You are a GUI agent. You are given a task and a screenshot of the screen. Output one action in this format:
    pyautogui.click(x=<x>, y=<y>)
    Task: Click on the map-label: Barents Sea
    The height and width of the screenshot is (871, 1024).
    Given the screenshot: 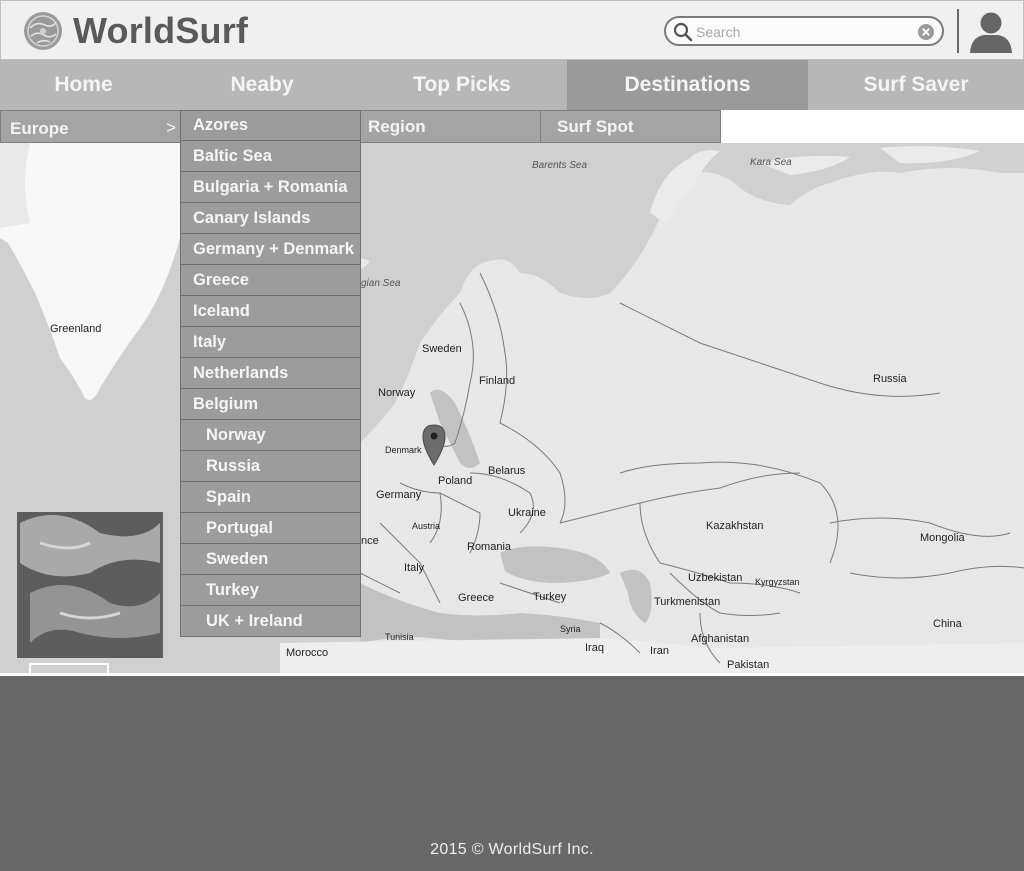 What is the action you would take?
    pyautogui.click(x=560, y=165)
    